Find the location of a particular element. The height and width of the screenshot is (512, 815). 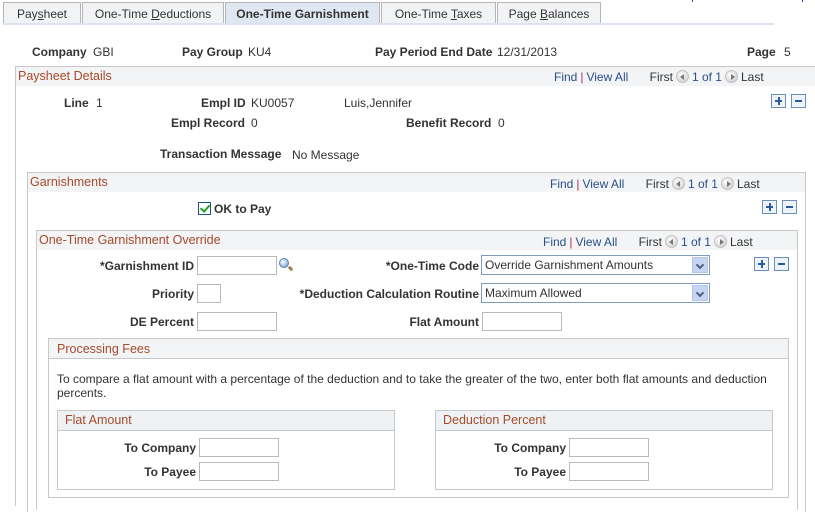

ok-to-pay-checkbox is located at coordinates (204, 208).